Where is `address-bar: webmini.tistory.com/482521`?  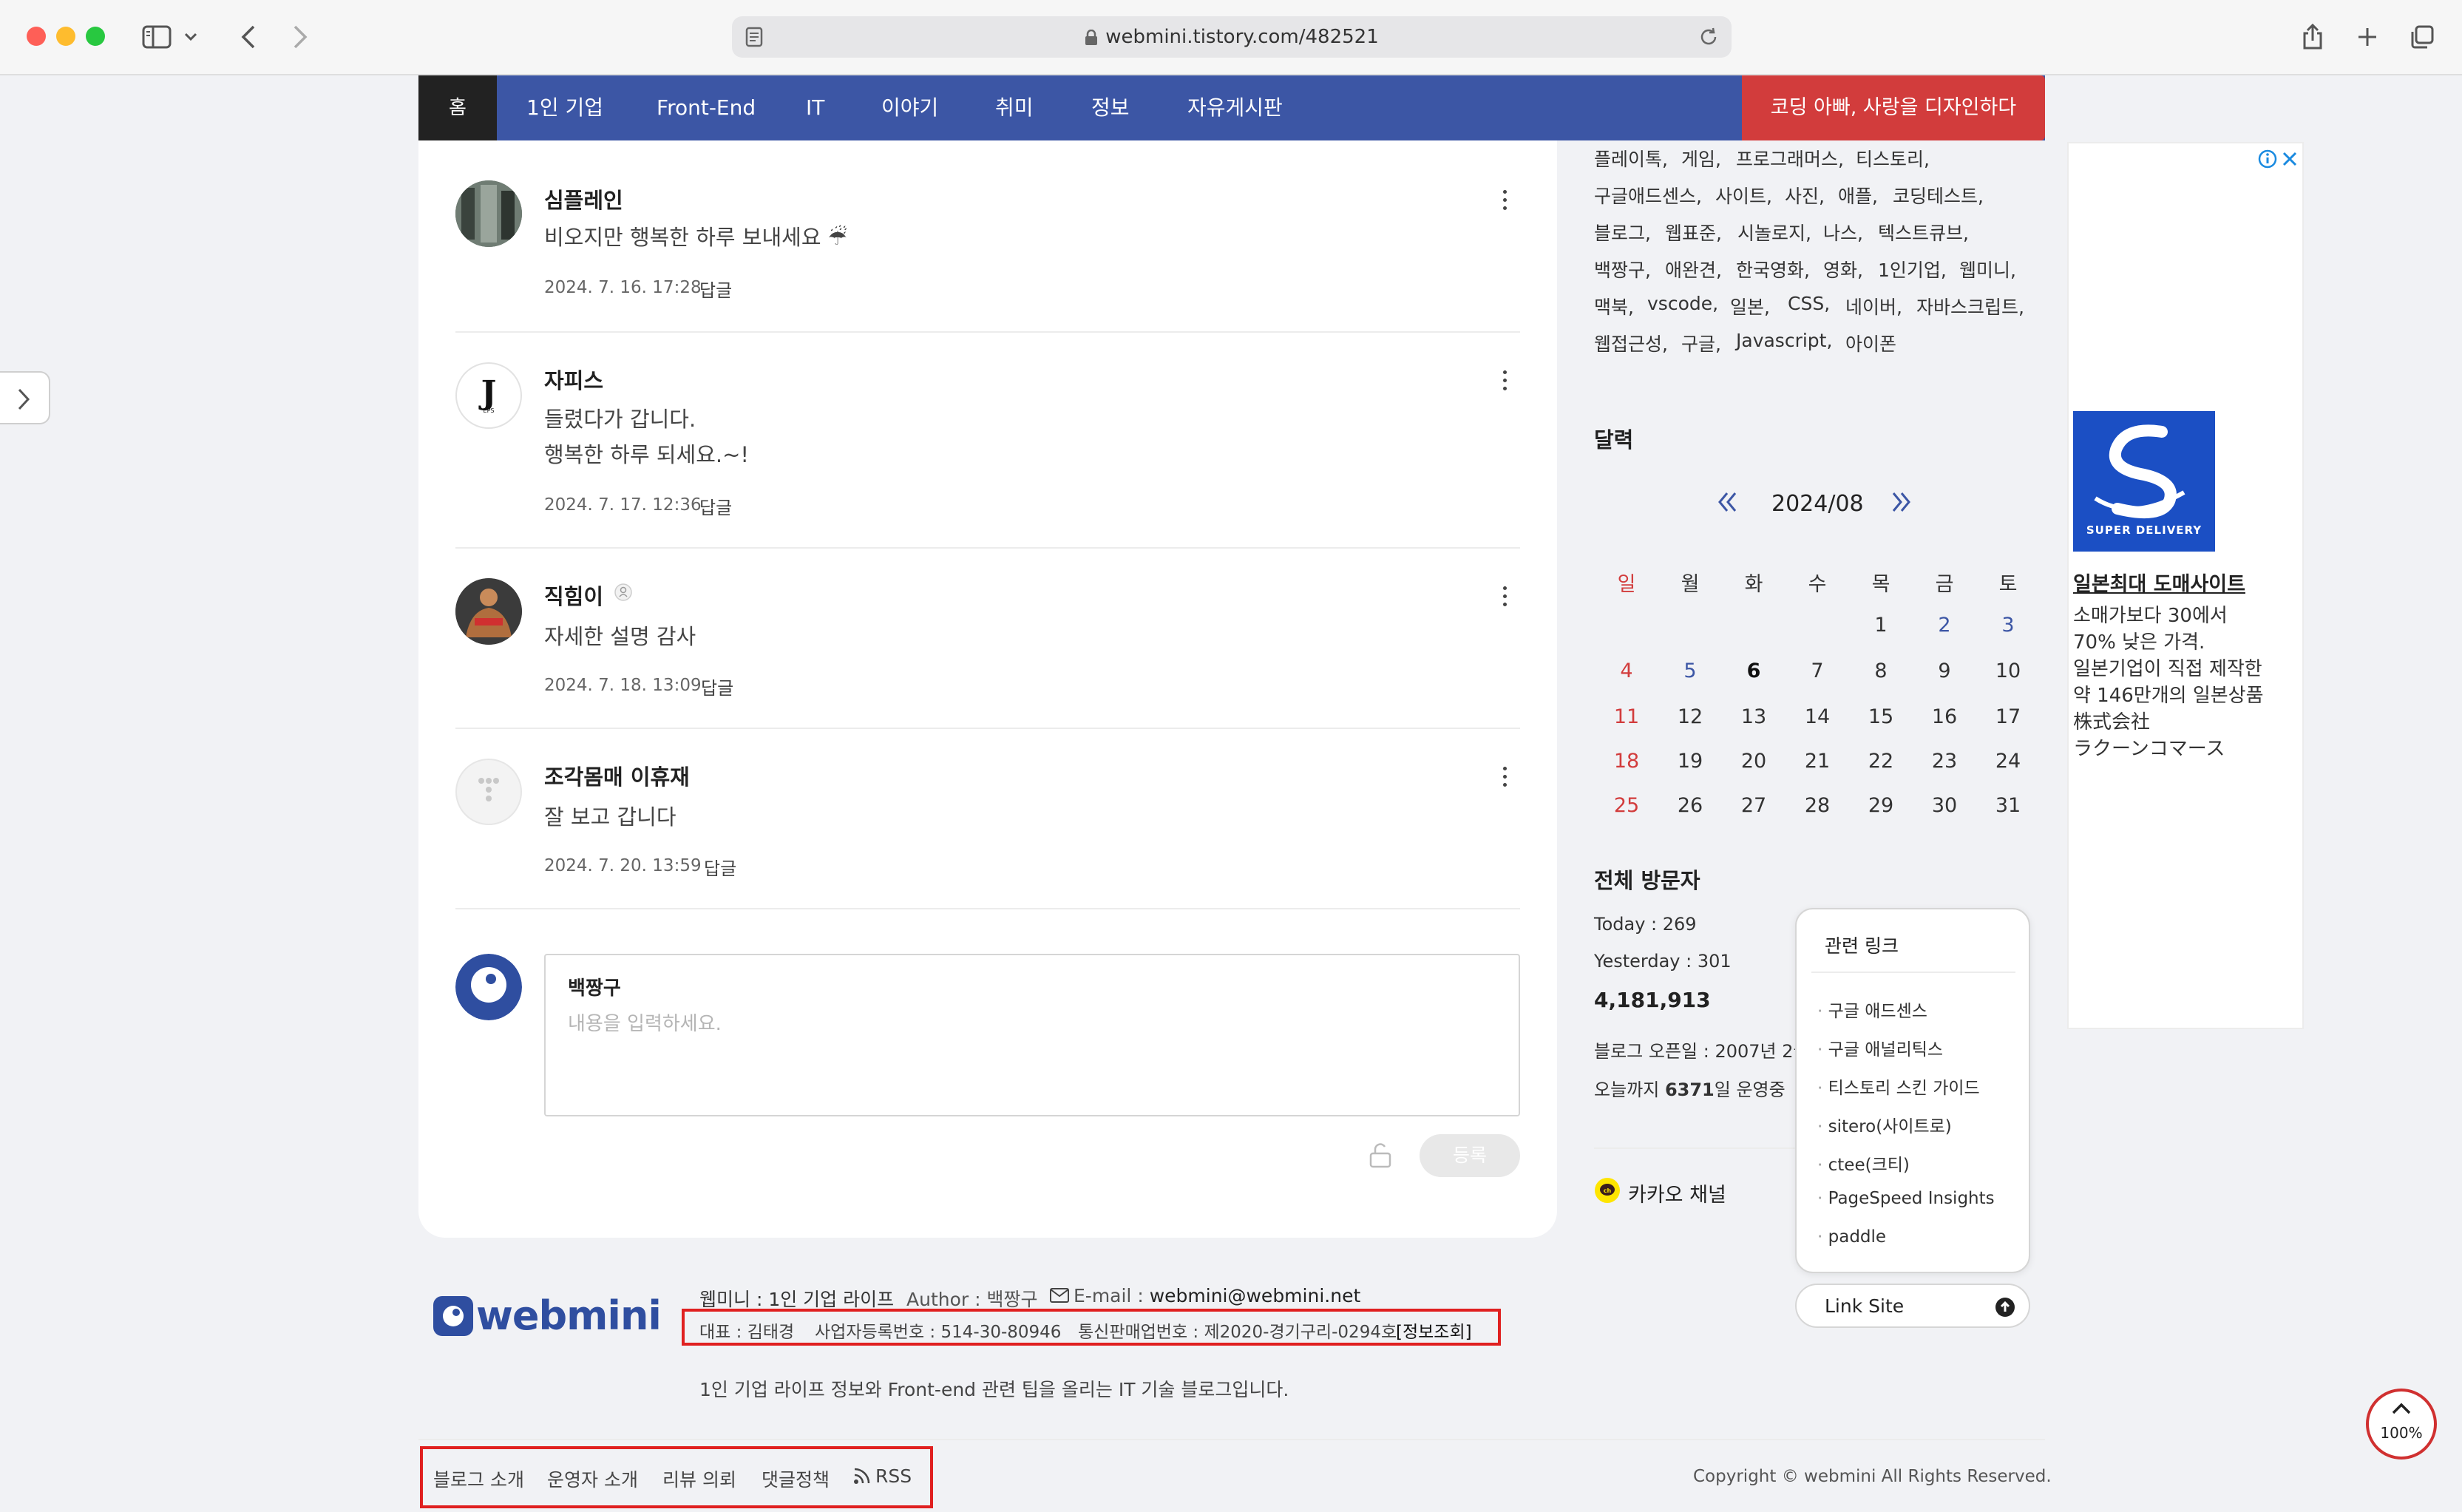
address-bar: webmini.tistory.com/482521 is located at coordinates (1232, 37).